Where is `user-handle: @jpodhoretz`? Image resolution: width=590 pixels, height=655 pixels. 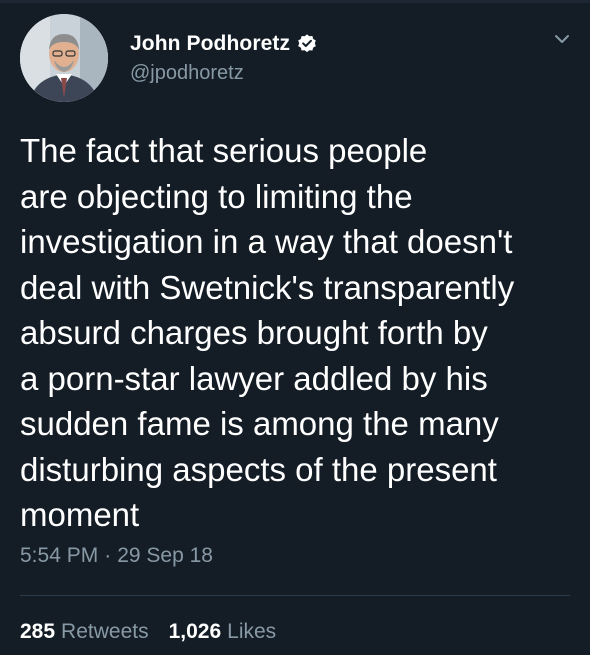
user-handle: @jpodhoretz is located at coordinates (187, 73).